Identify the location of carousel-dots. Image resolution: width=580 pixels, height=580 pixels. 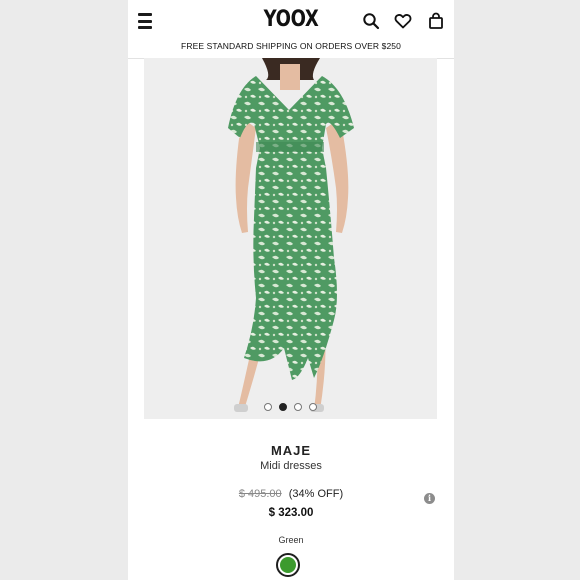
(290, 408).